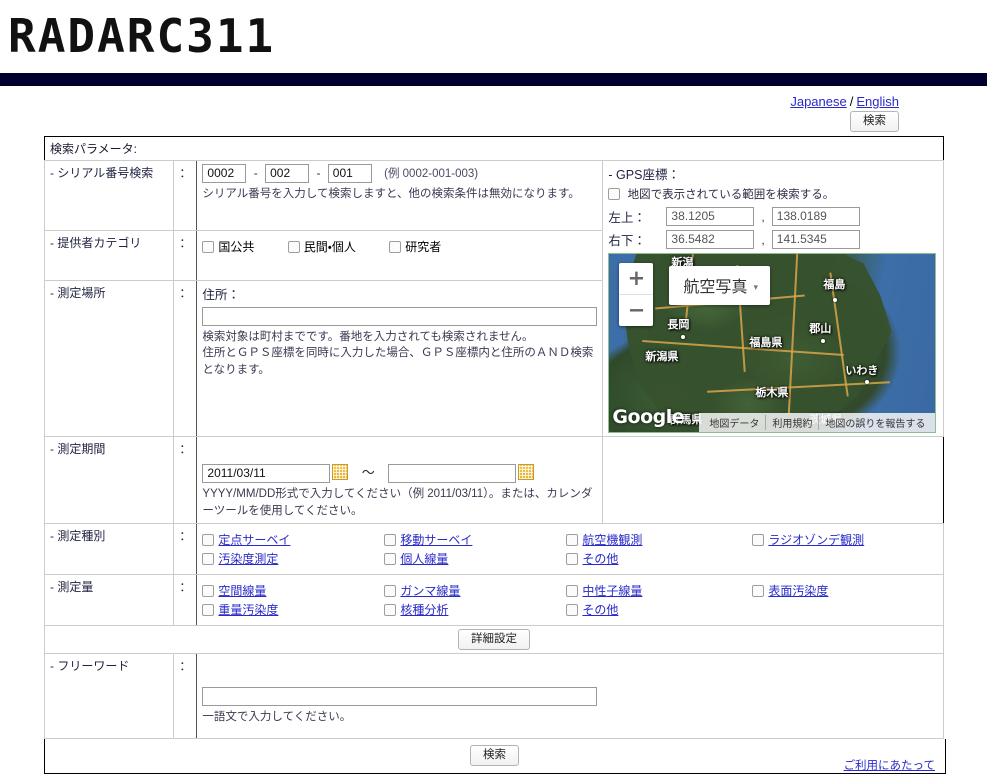 This screenshot has width=987, height=774. Describe the element at coordinates (293, 590) in the screenshot. I see `meas-qty-option-0: 空間線量` at that location.